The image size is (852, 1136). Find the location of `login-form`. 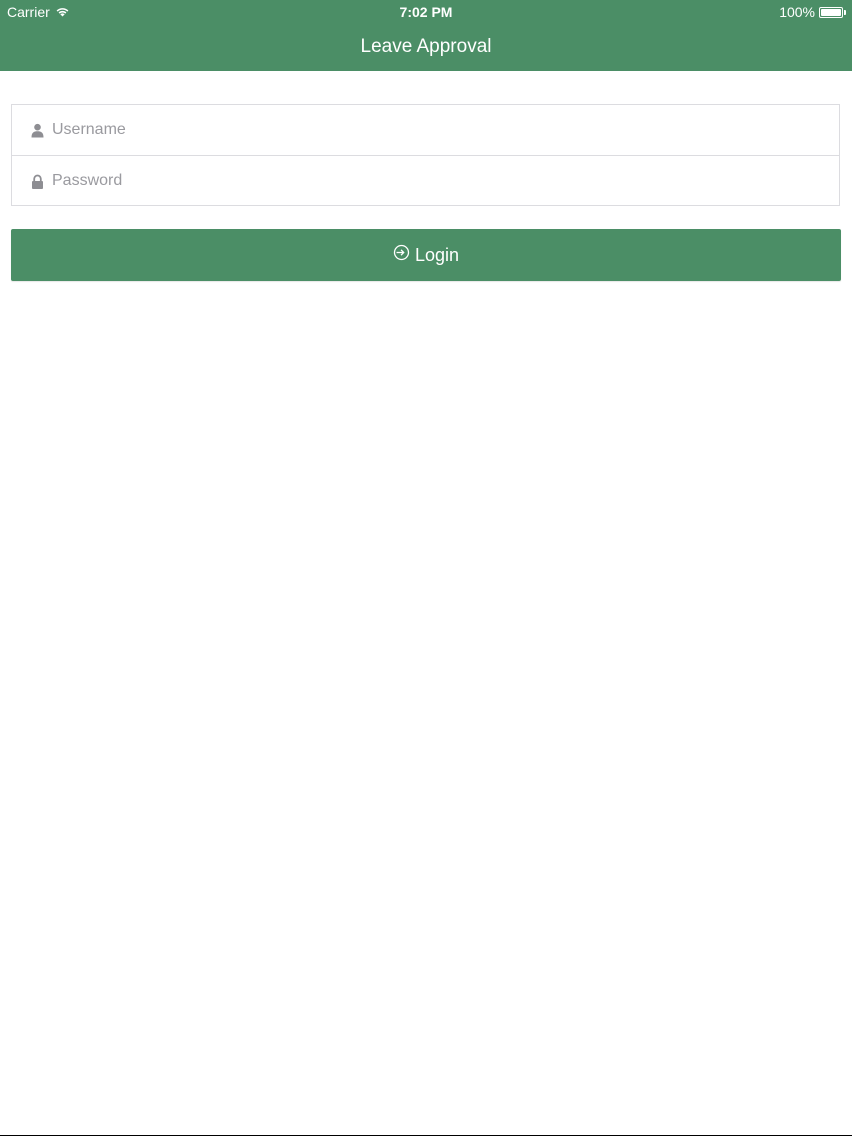

login-form is located at coordinates (425, 155).